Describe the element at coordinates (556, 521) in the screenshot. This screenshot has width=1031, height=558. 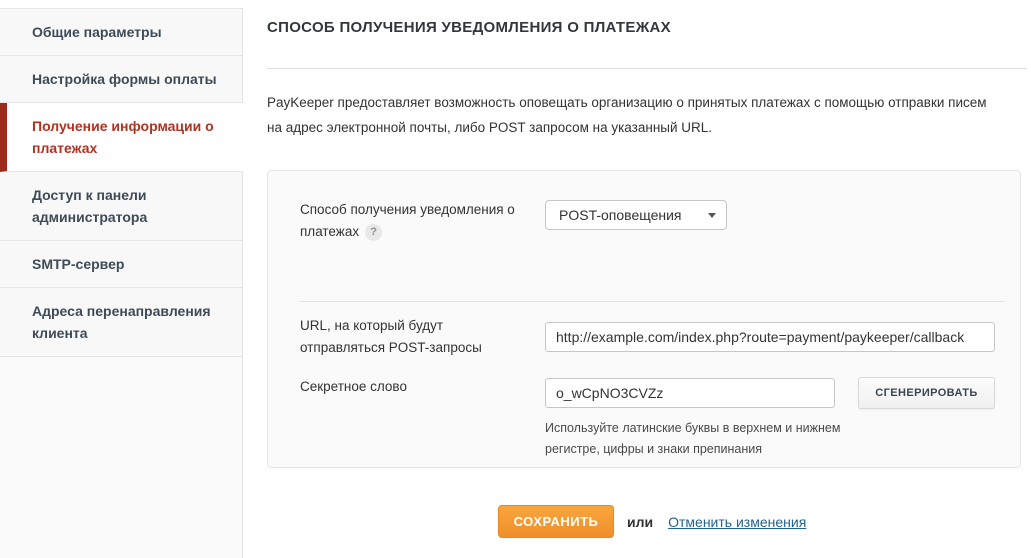
I see `save-button: СОХРАНИТЬ` at that location.